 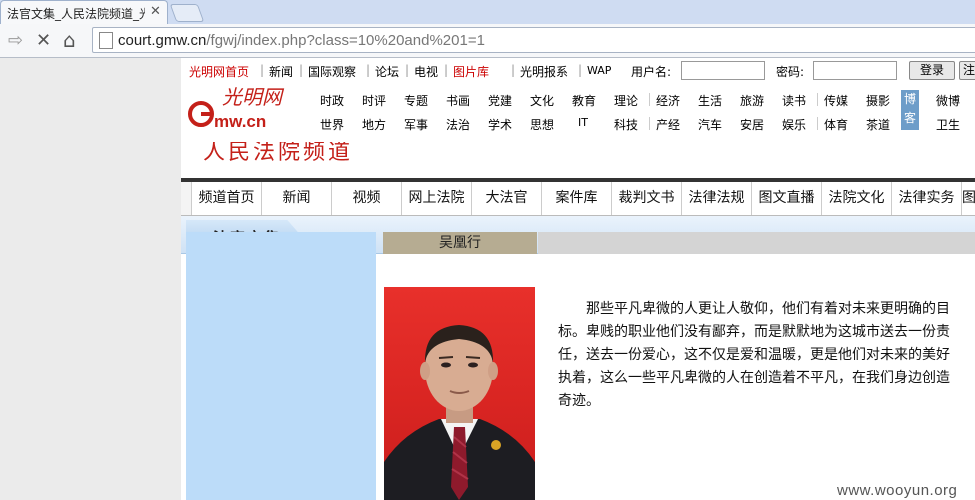 I want to click on nav-comment: 时评, so click(x=374, y=100).